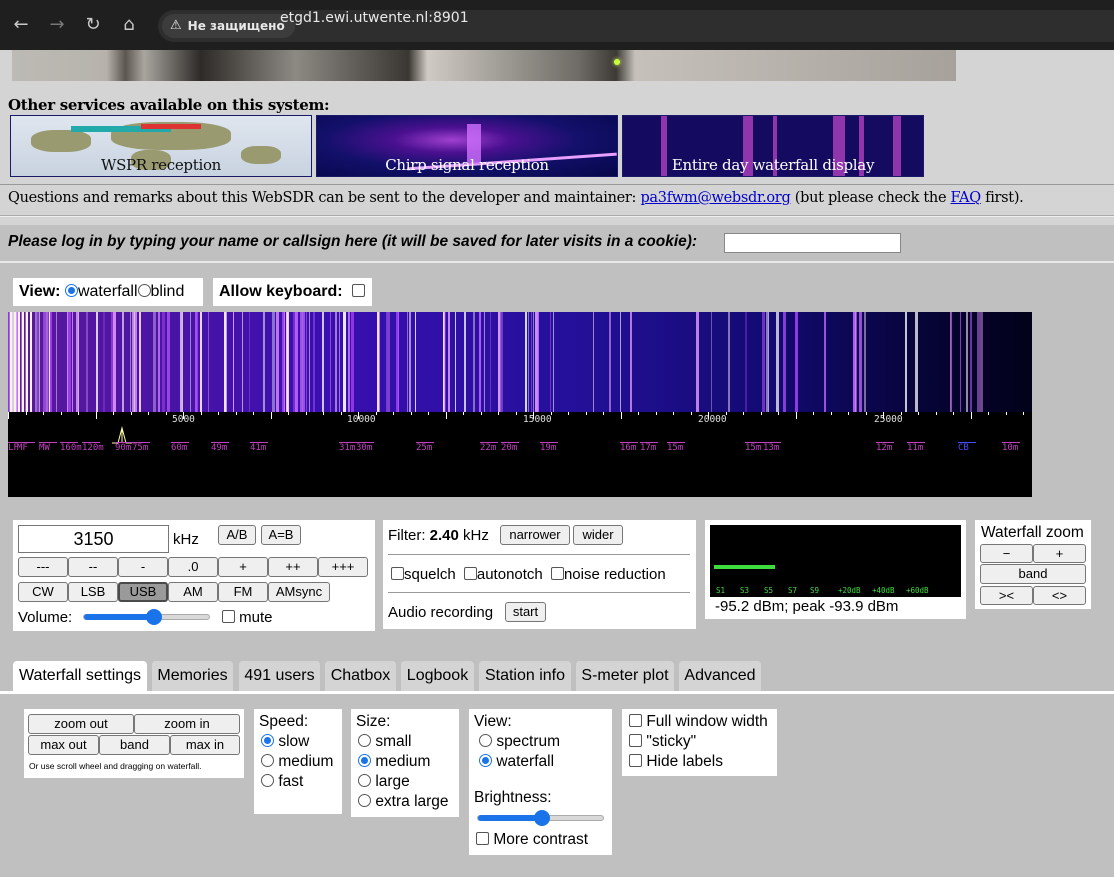 This screenshot has height=877, width=1114. Describe the element at coordinates (63, 745) in the screenshot. I see `max-out-button: max out` at that location.